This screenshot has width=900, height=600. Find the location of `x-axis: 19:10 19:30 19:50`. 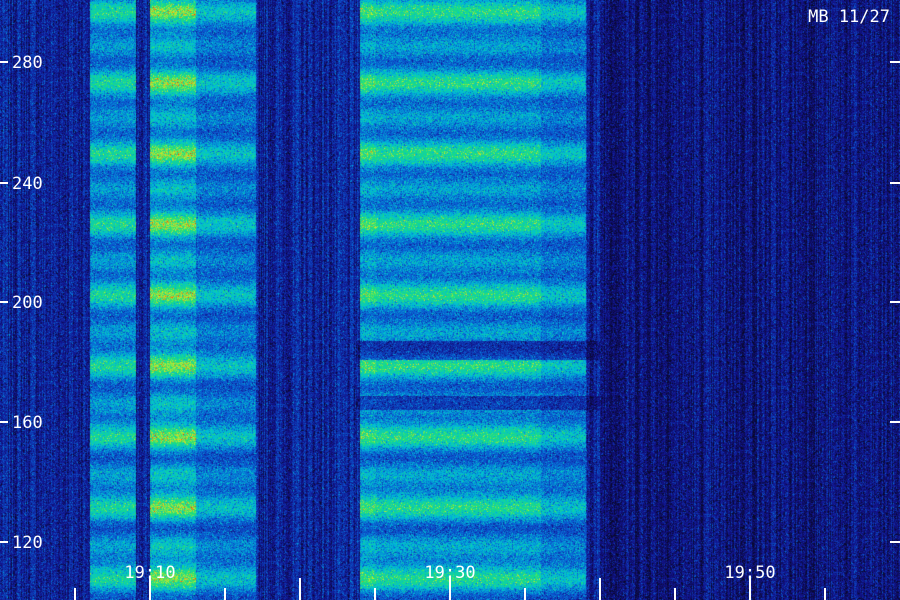

x-axis: 19:10 19:30 19:50 is located at coordinates (450, 581).